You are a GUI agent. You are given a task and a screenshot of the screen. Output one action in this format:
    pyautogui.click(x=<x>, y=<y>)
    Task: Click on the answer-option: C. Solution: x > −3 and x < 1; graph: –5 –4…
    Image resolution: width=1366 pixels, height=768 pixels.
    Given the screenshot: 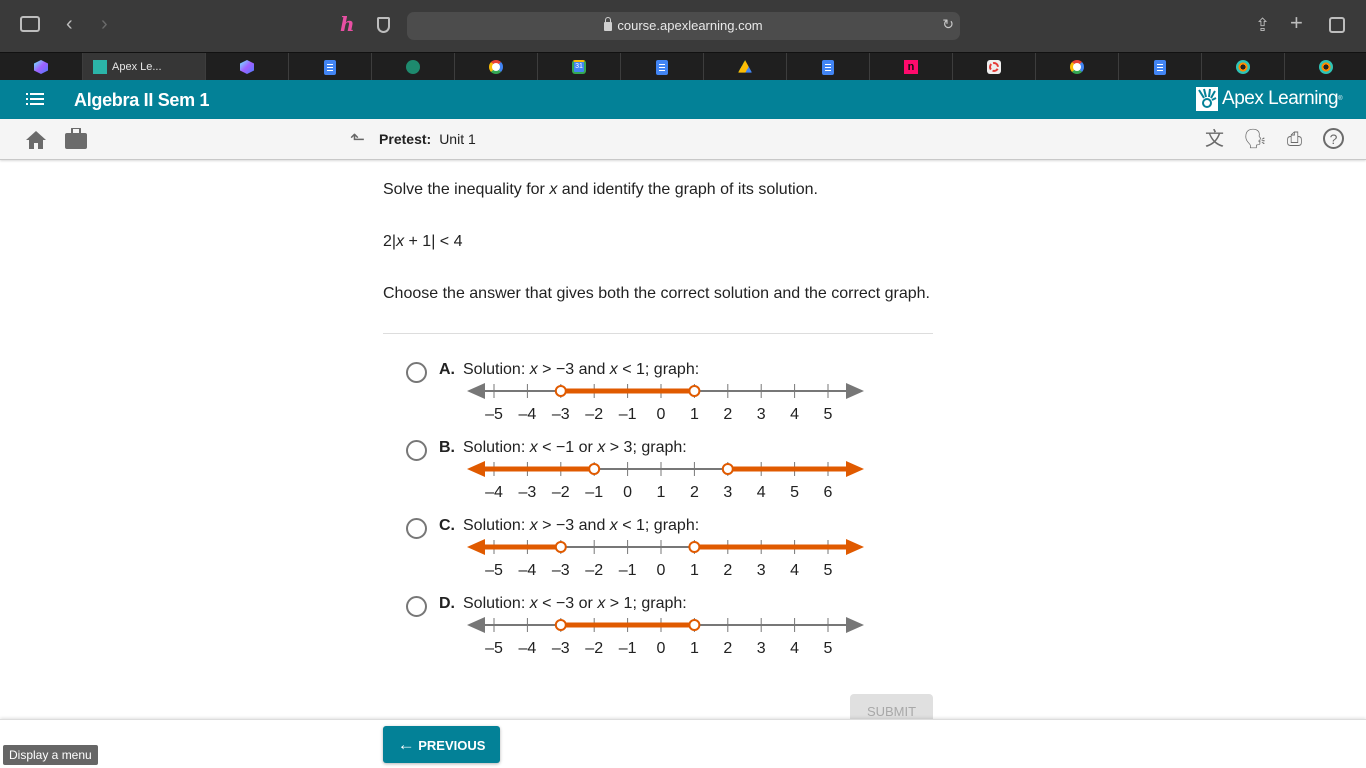 What is the action you would take?
    pyautogui.click(x=636, y=551)
    